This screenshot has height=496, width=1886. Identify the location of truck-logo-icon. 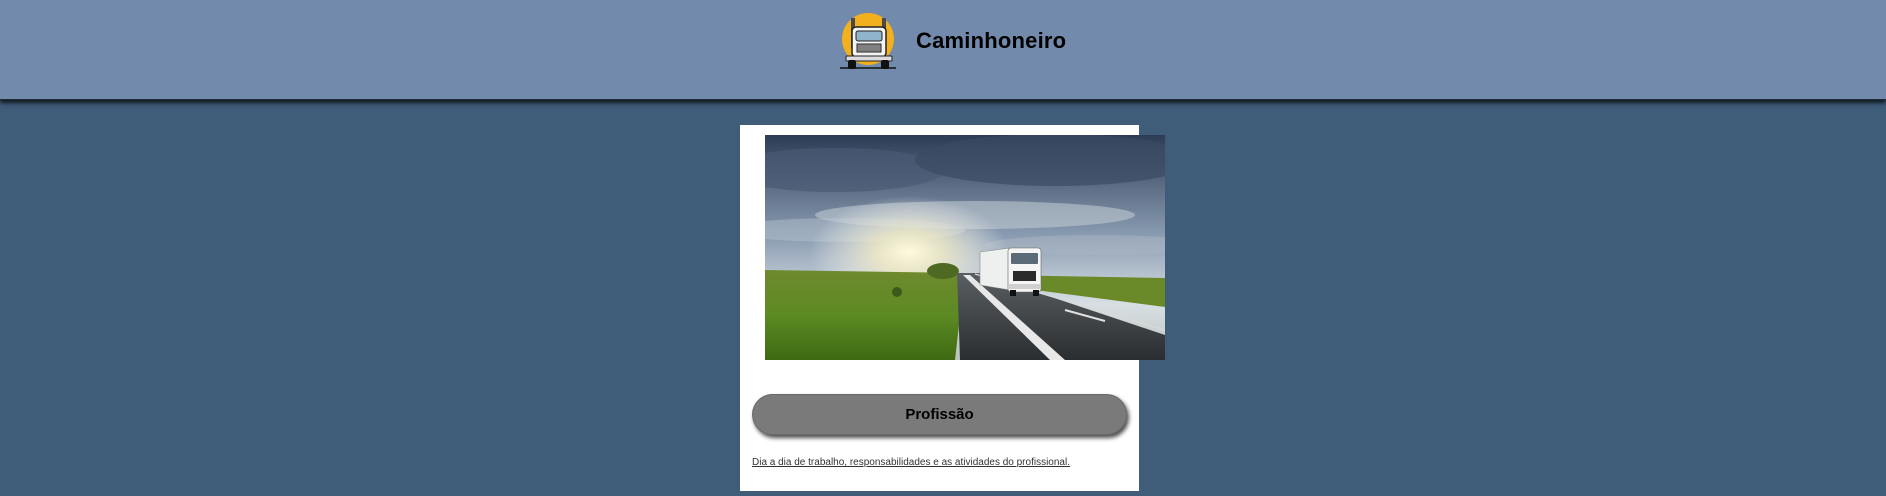
(868, 41).